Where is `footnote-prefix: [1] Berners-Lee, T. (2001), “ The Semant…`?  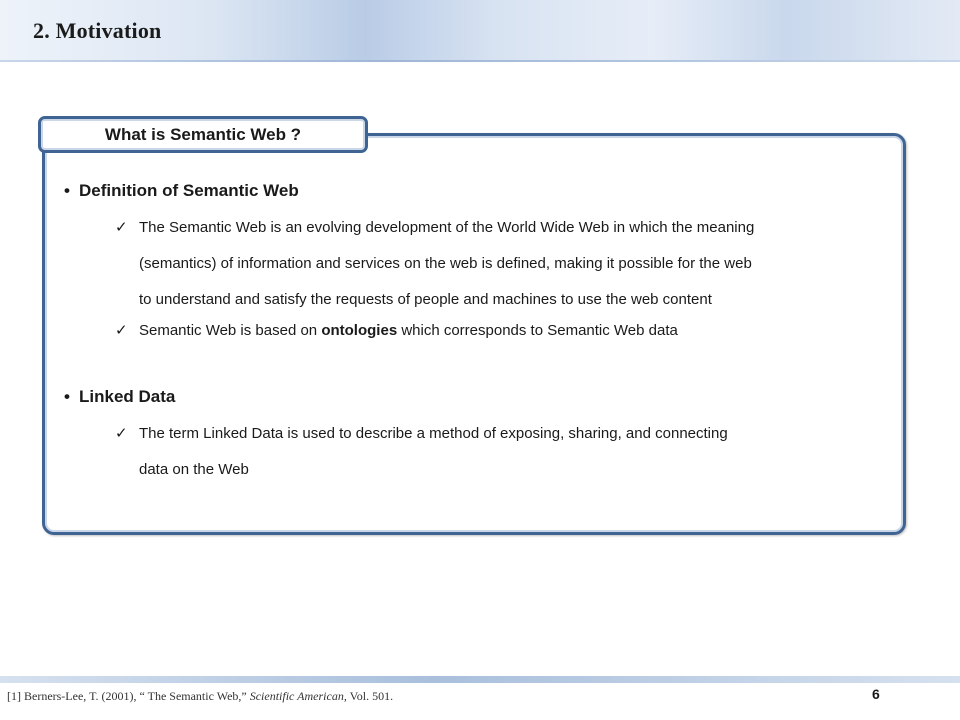 footnote-prefix: [1] Berners-Lee, T. (2001), “ The Semant… is located at coordinates (128, 696).